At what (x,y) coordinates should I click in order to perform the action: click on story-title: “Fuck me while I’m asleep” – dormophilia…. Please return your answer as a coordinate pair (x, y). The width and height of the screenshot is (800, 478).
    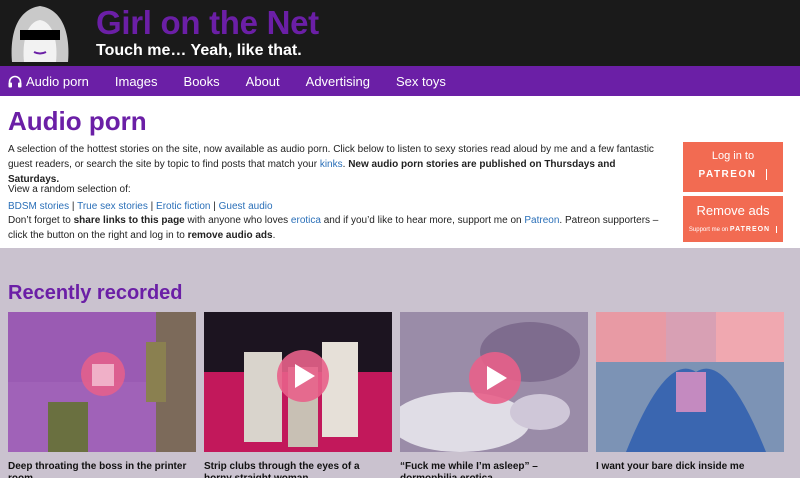
    Looking at the image, I should click on (493, 469).